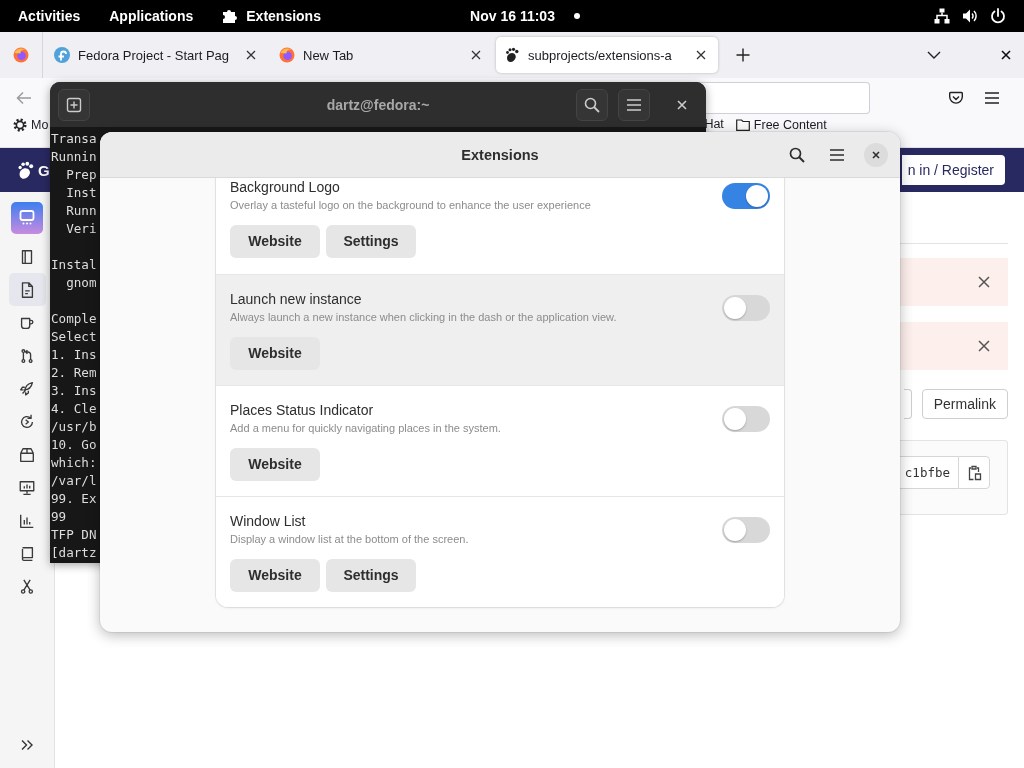 The image size is (1024, 768). What do you see at coordinates (44, 170) in the screenshot?
I see `logo-text: G` at bounding box center [44, 170].